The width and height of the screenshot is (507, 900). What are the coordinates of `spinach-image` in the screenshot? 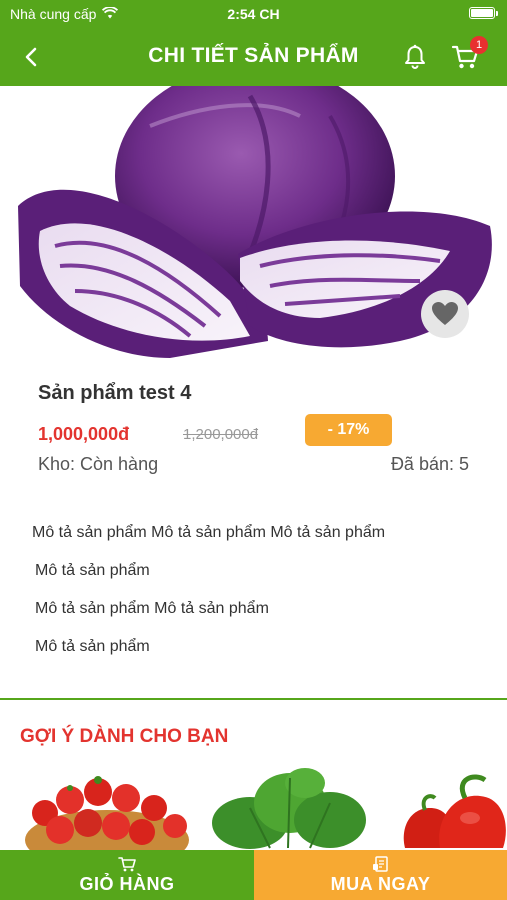 It's located at (289, 808).